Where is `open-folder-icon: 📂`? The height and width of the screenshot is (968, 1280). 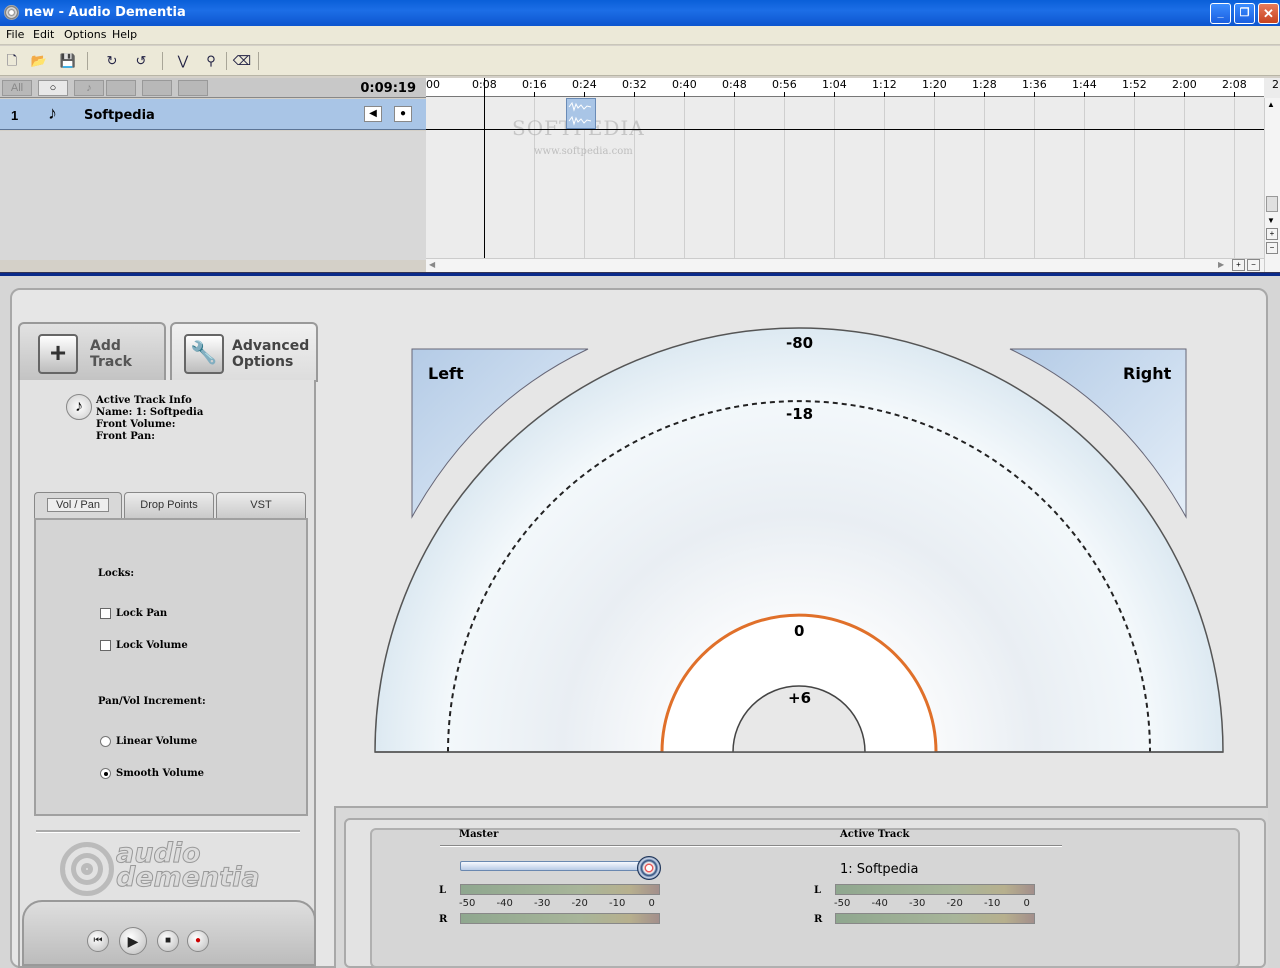
open-folder-icon: 📂 is located at coordinates (39, 61).